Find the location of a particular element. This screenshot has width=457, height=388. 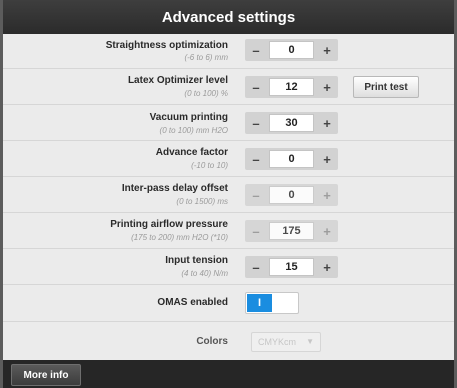

input-tension-value: 15 is located at coordinates (291, 267).